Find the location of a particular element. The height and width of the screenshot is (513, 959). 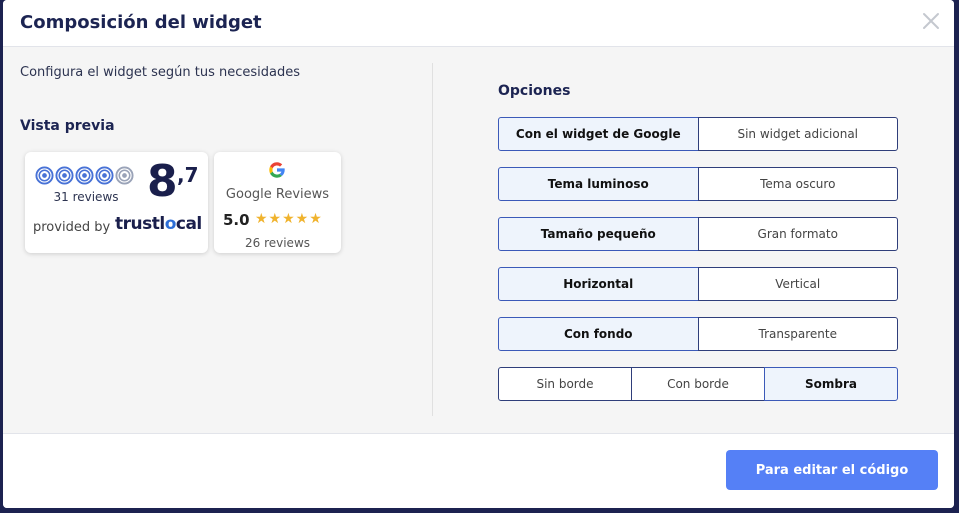

edit-code-button: Para editar el código is located at coordinates (832, 470).